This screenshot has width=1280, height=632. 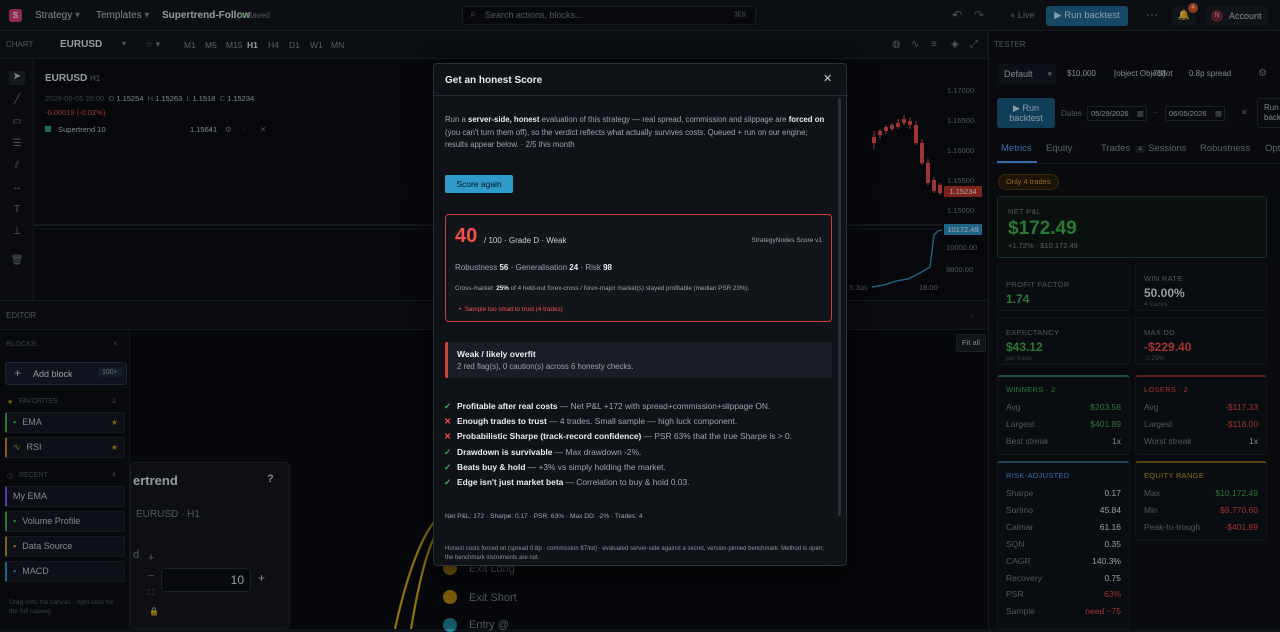 What do you see at coordinates (827, 78) in the screenshot?
I see `close-icon: ✕` at bounding box center [827, 78].